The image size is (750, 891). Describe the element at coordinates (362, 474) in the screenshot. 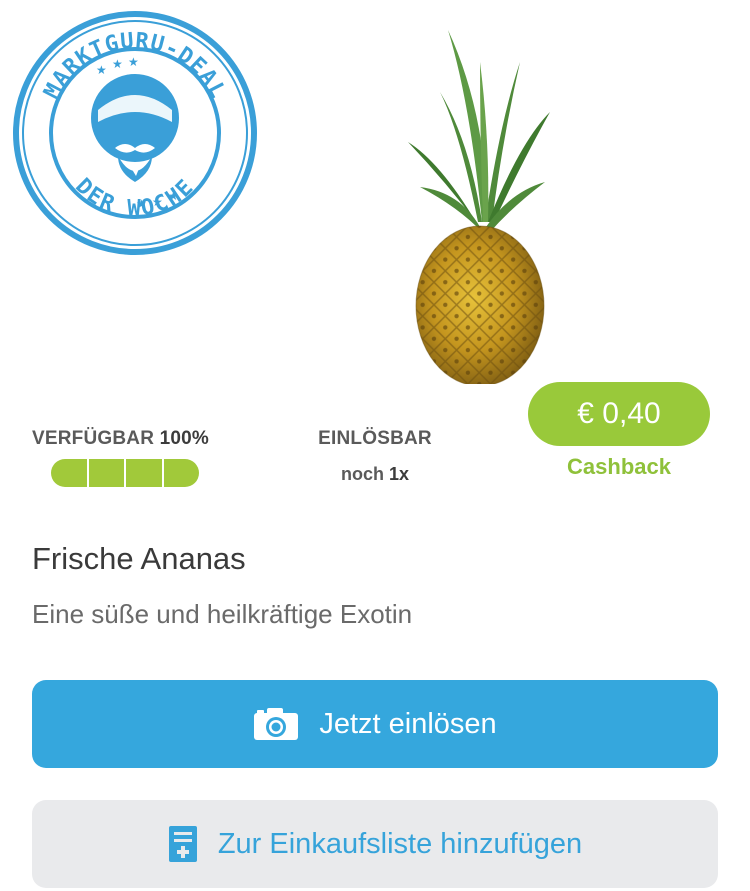

I see `redeemable-prefix: noch` at that location.